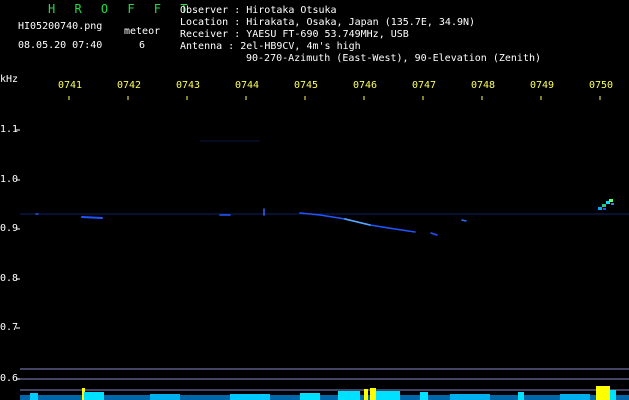  Describe the element at coordinates (18, 254) in the screenshot. I see `freq-tick-marks` at that location.